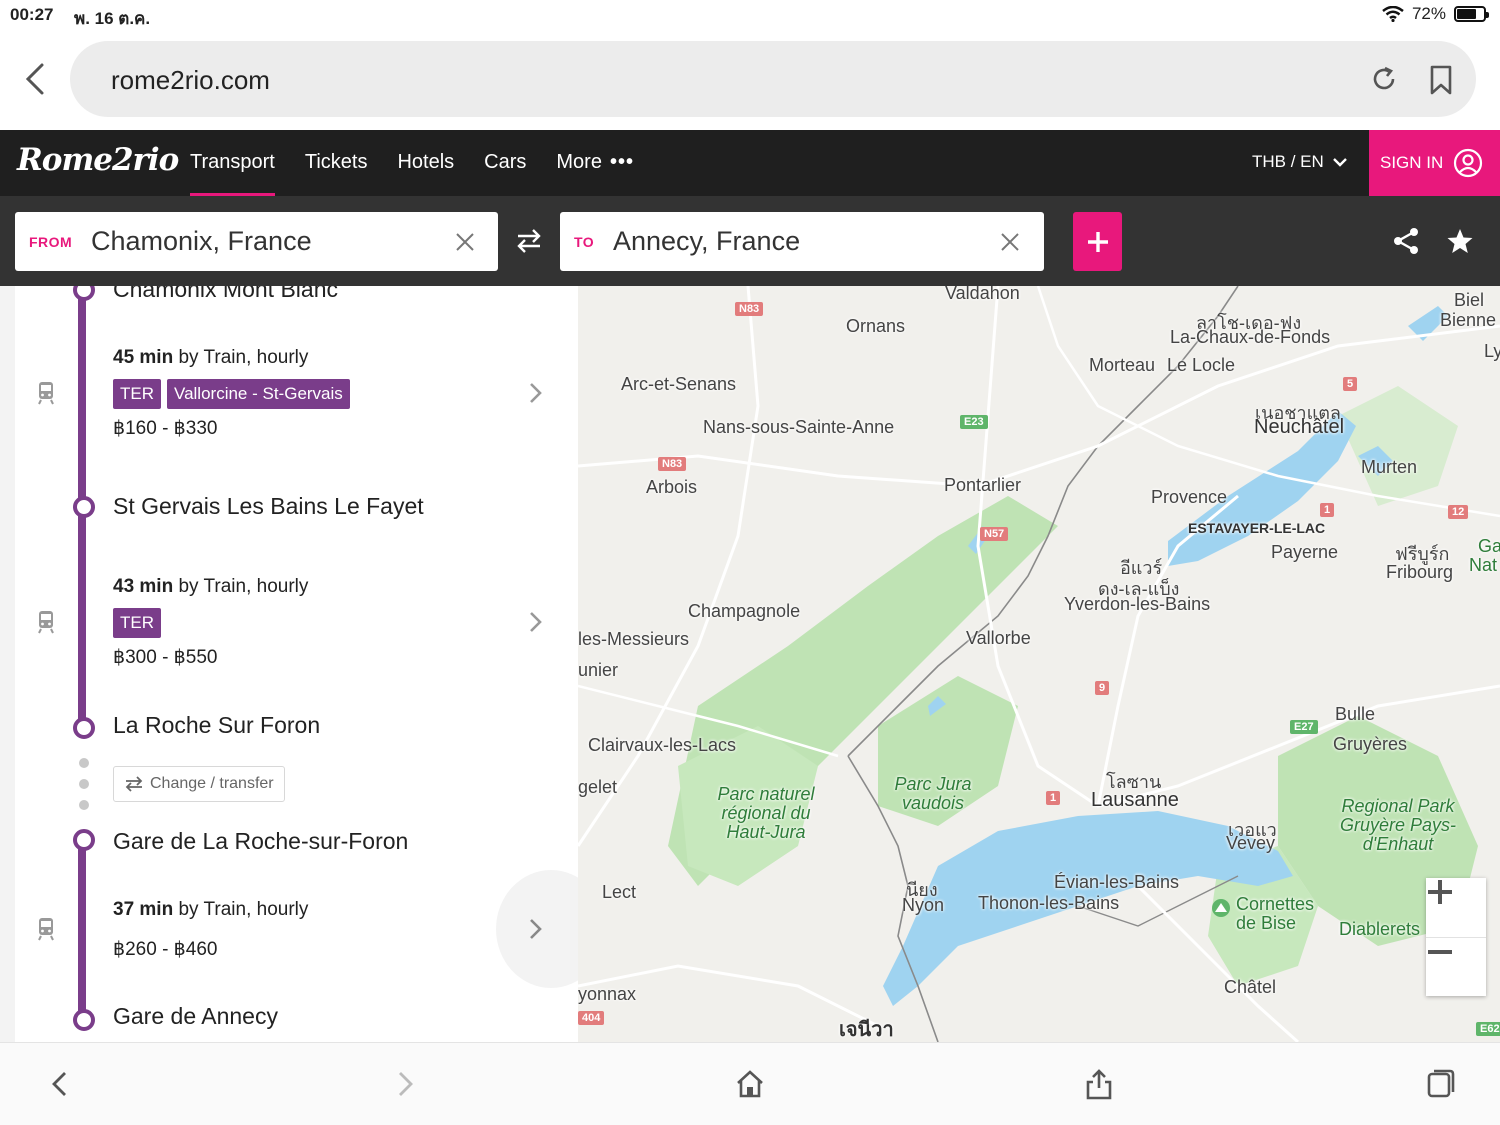 This screenshot has height=1125, width=1500. I want to click on stop-name: St Gervais Les Bains Le Fayet, so click(268, 506).